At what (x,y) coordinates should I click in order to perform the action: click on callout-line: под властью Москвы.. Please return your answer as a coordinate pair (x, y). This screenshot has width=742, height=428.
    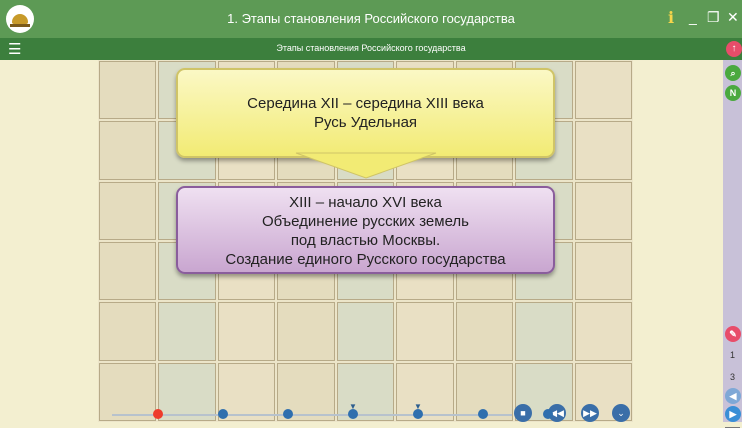
    Looking at the image, I should click on (365, 240).